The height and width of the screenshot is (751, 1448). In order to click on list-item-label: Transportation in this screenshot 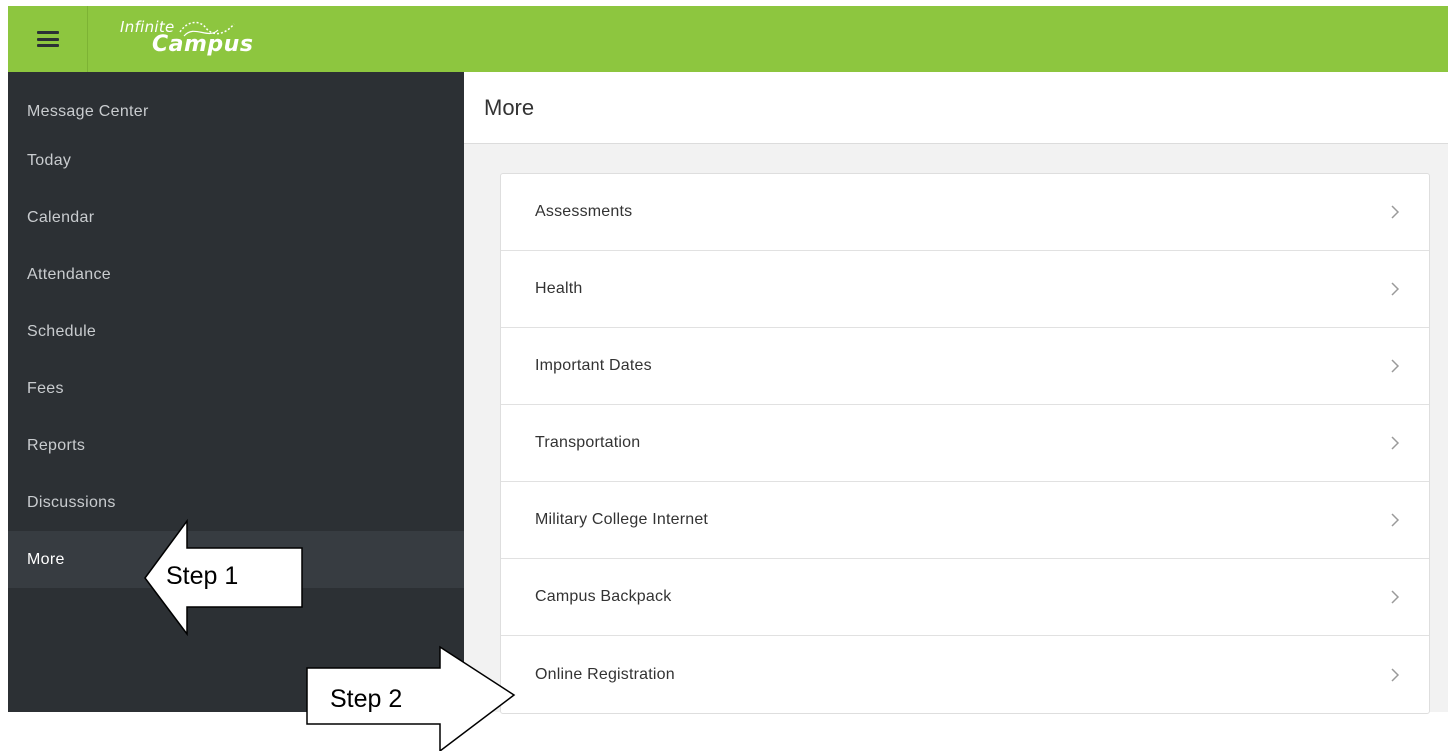, I will do `click(588, 442)`.